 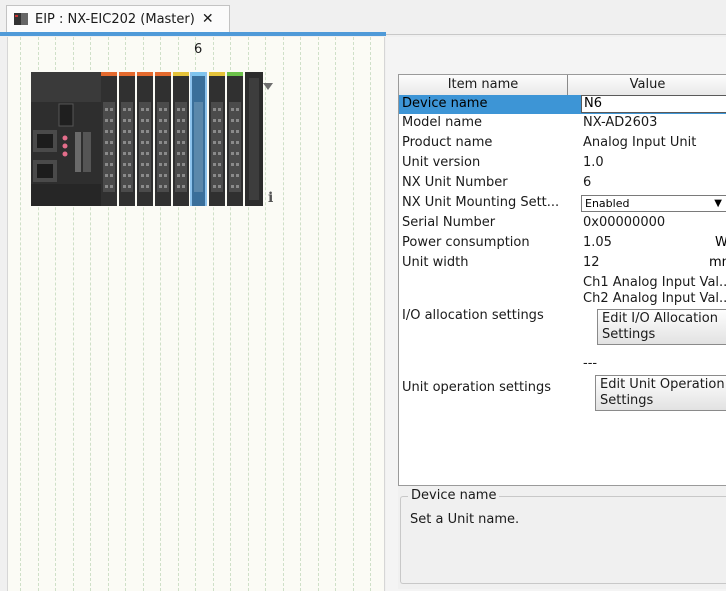 What do you see at coordinates (447, 142) in the screenshot?
I see `property-name: Product name` at bounding box center [447, 142].